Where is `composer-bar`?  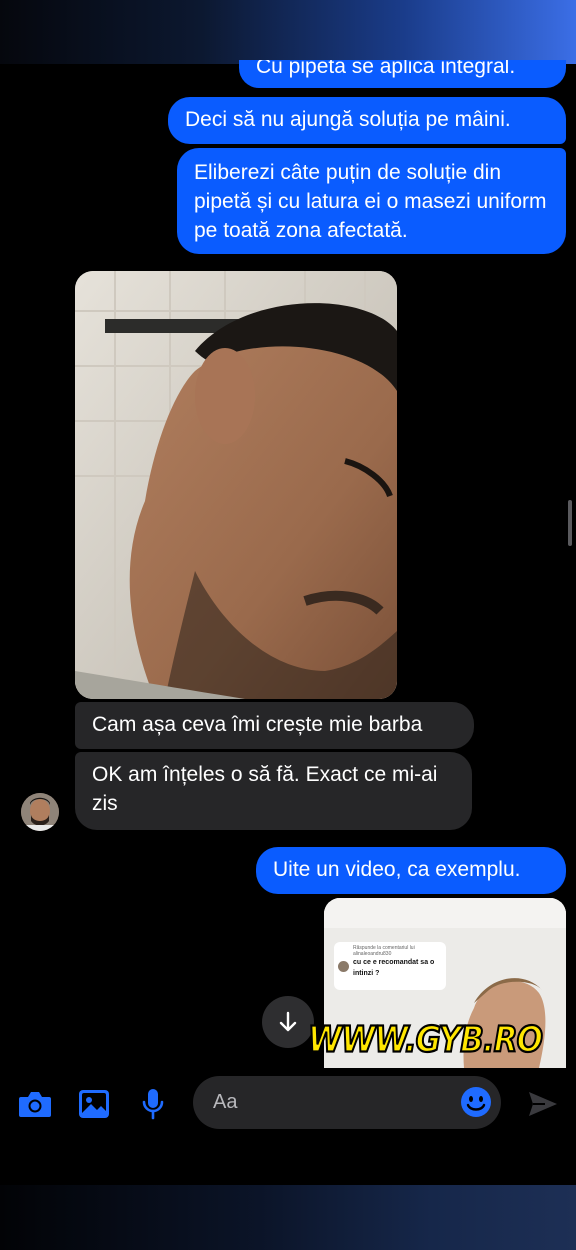
composer-bar is located at coordinates (288, 1103).